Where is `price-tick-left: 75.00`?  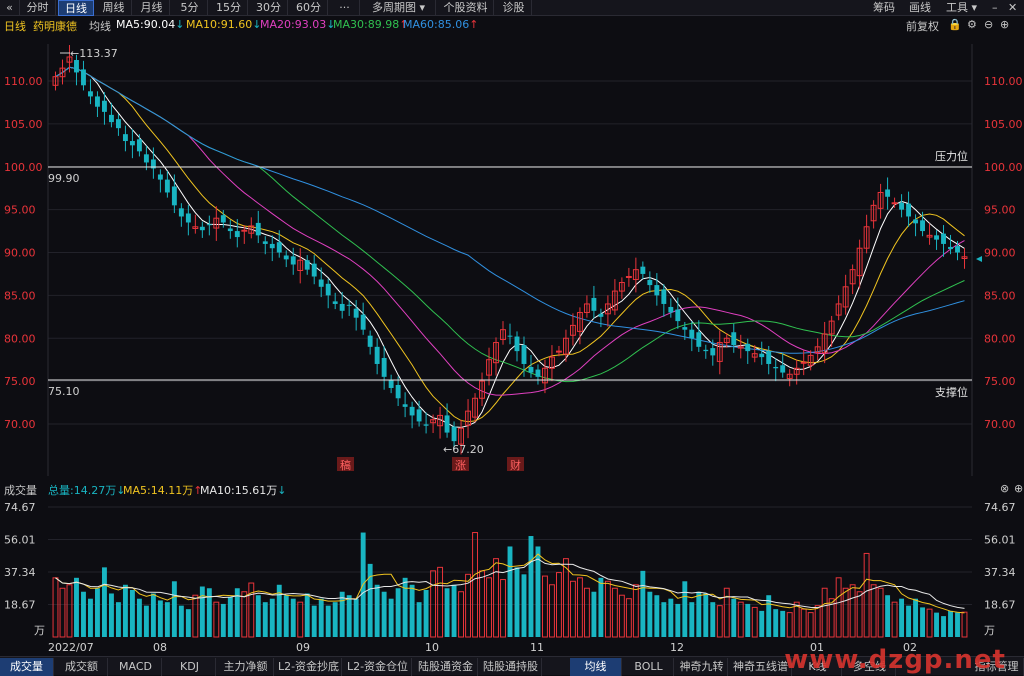
price-tick-left: 75.00 is located at coordinates (20, 381).